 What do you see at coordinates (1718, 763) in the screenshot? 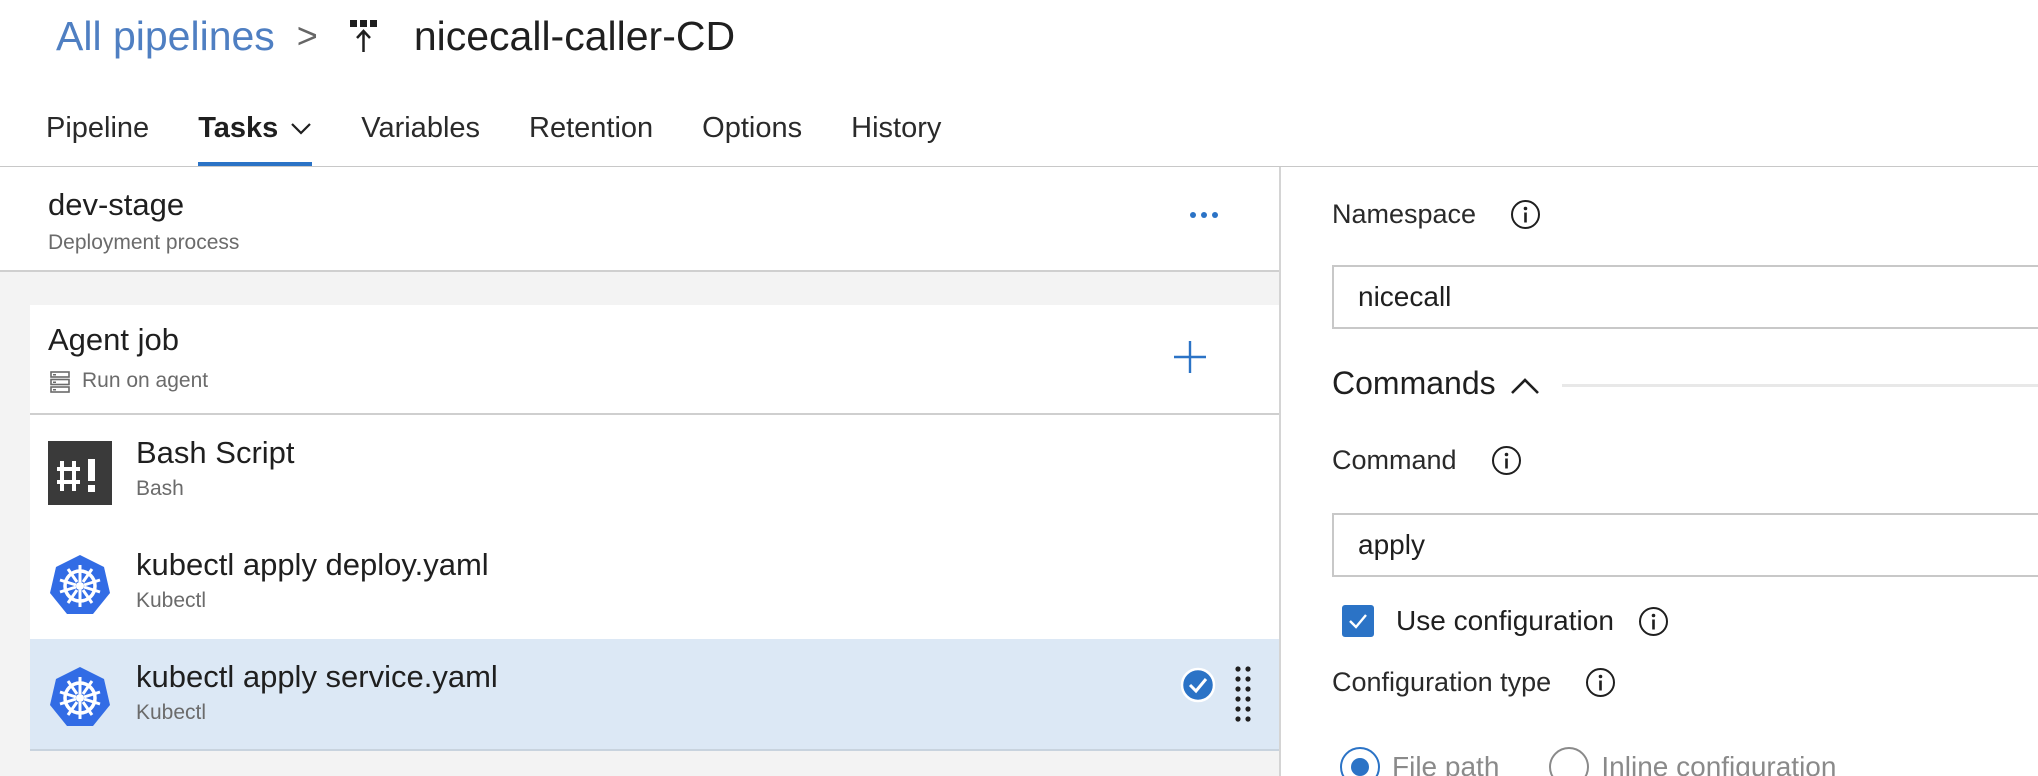
I see `radio-inline-configuration-label: Inline configuration` at bounding box center [1718, 763].